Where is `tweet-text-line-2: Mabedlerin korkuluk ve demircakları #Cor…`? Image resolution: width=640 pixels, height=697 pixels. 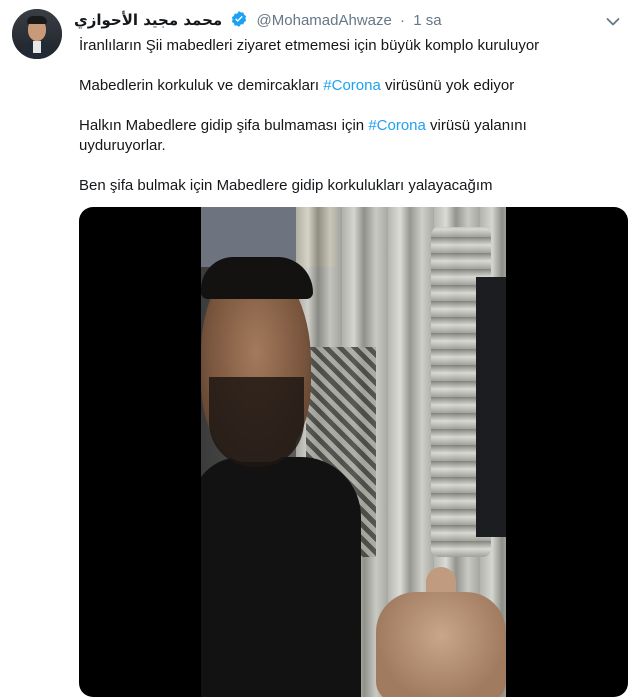
tweet-text-line-2: Mabedlerin korkuluk ve demircakları #Cor… is located at coordinates (349, 86).